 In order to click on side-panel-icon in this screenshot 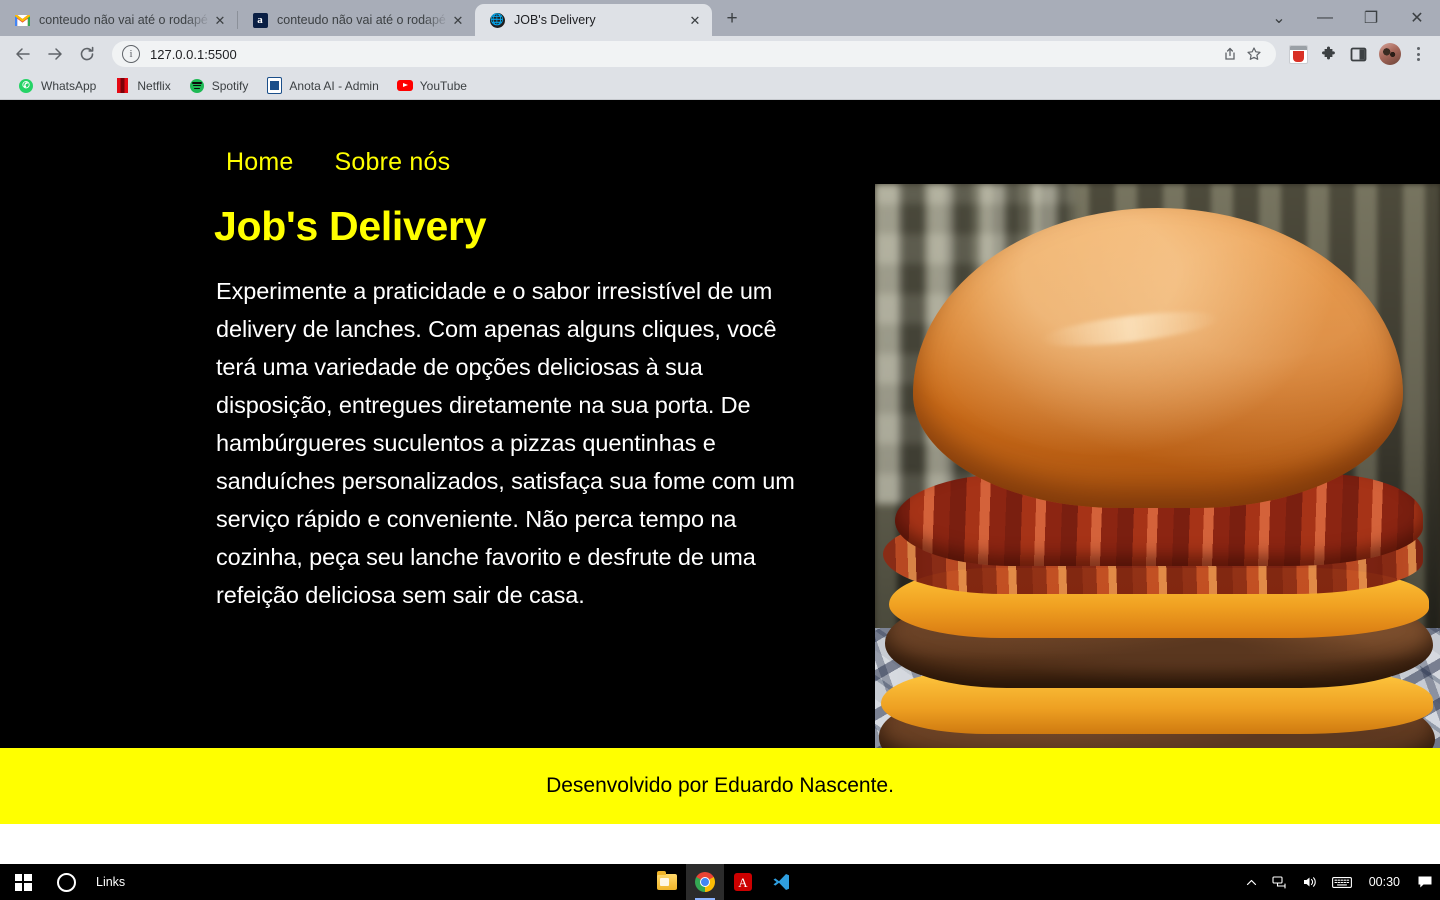, I will do `click(1358, 54)`.